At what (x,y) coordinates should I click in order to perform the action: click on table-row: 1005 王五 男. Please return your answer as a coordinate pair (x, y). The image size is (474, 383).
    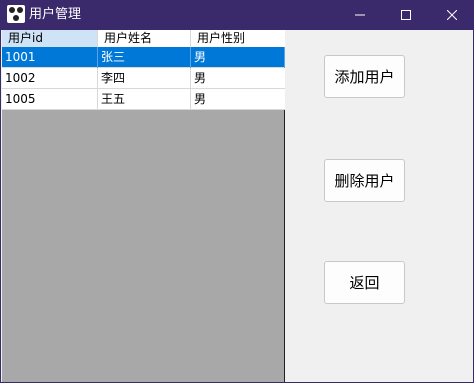
    Looking at the image, I should click on (143, 99).